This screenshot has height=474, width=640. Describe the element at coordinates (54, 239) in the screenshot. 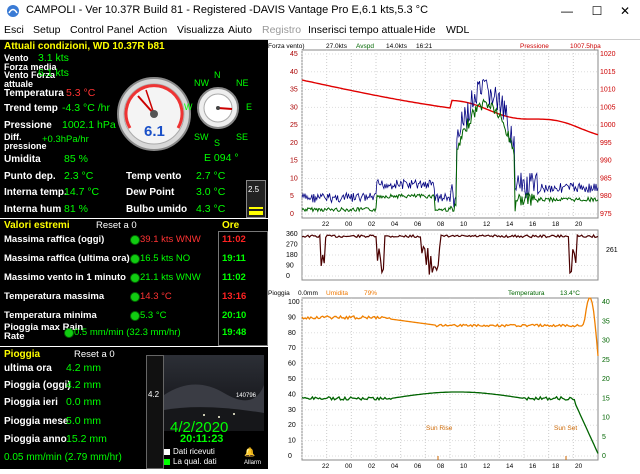

I see `extreme-label: Massima raffica (oggi)` at that location.